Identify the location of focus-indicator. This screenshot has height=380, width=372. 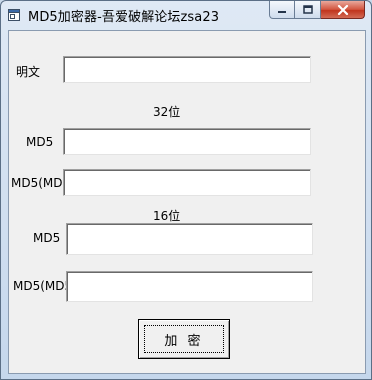
(184, 339).